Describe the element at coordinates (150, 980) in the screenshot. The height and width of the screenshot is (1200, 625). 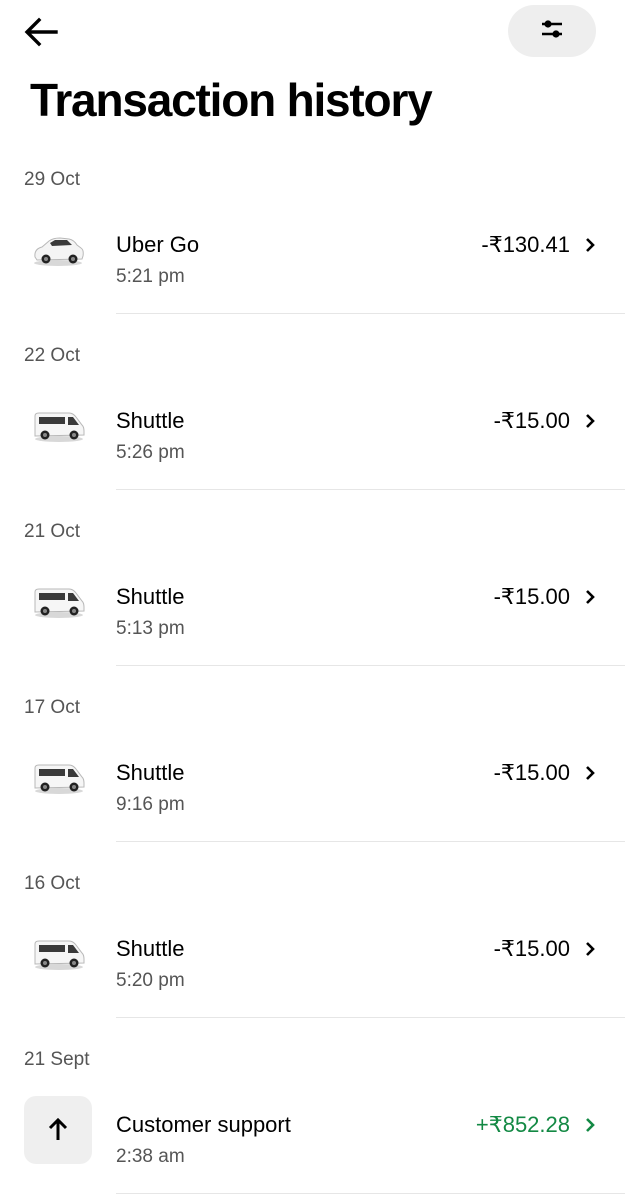
I see `transaction-time: 5:20 pm` at that location.